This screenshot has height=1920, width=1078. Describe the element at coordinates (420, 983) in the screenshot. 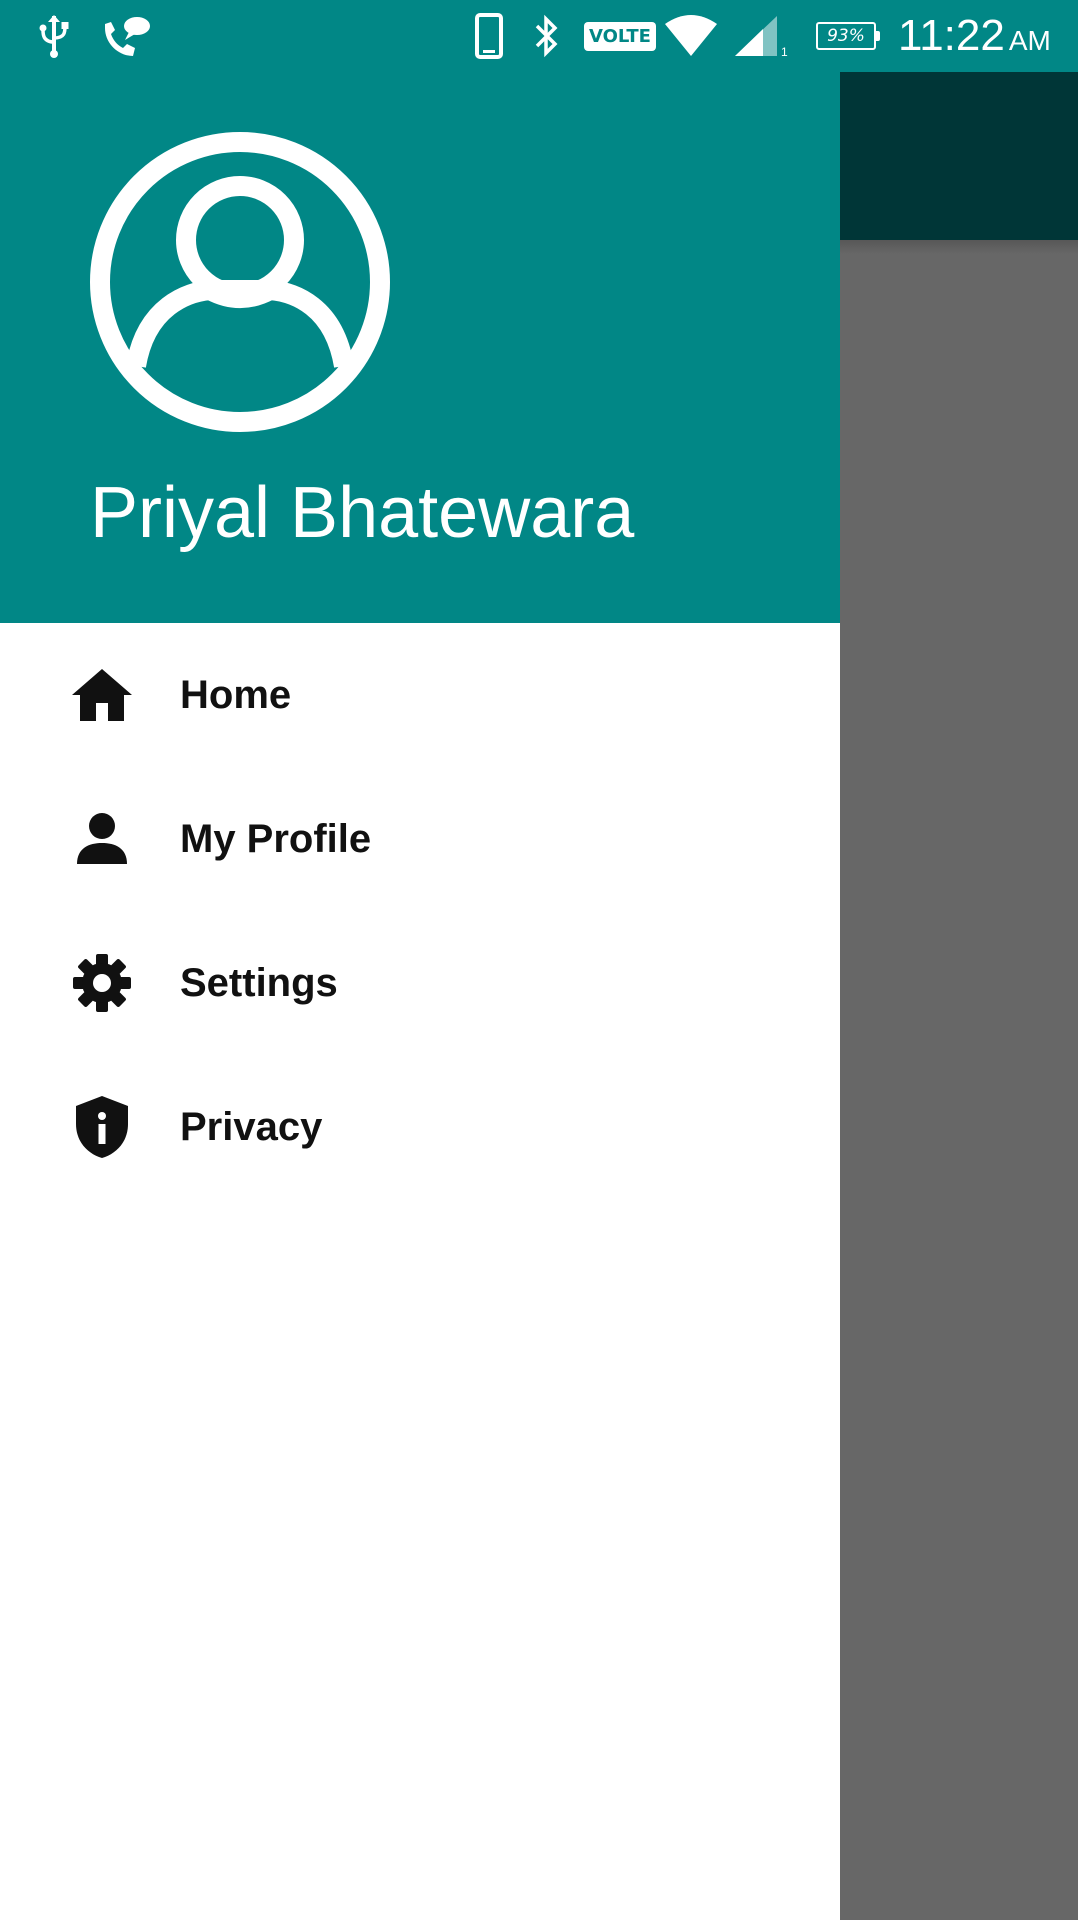

I see `menu-item-settings: Settings` at that location.